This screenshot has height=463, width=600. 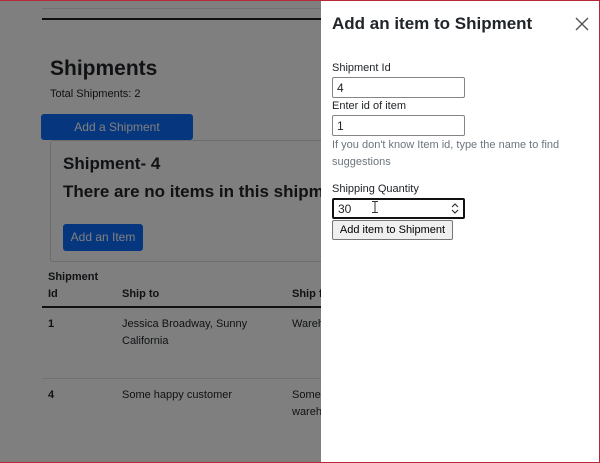 I want to click on item-id-label: Enter id of item, so click(x=369, y=106).